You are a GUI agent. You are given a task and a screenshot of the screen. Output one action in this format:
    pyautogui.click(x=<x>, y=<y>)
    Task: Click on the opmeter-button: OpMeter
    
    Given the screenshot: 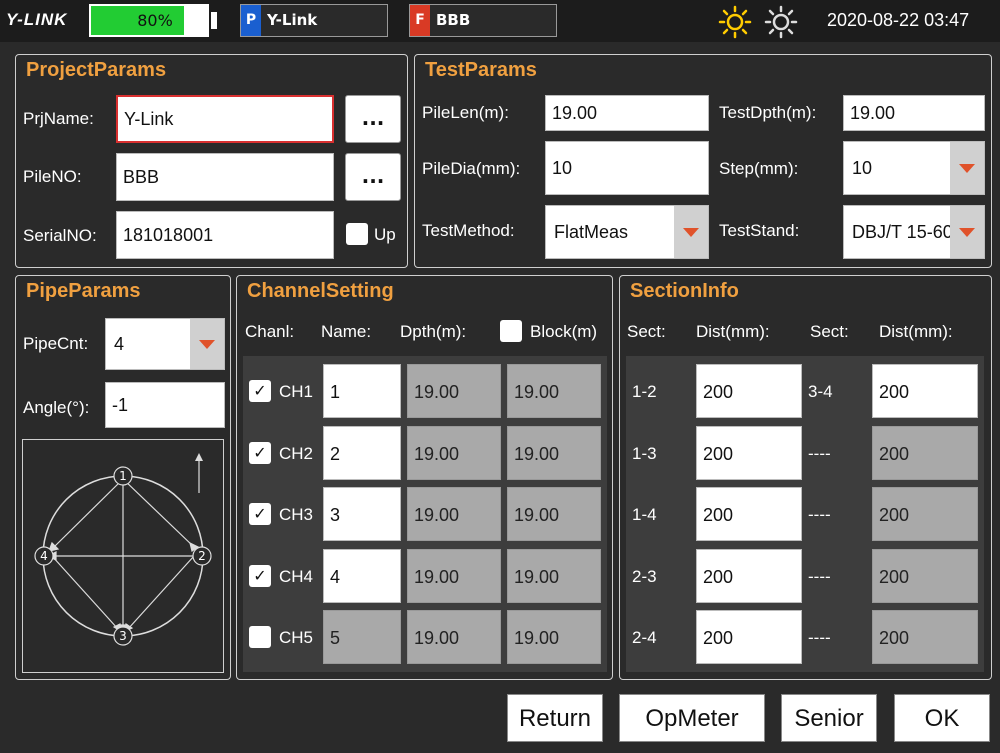 What is the action you would take?
    pyautogui.click(x=692, y=718)
    